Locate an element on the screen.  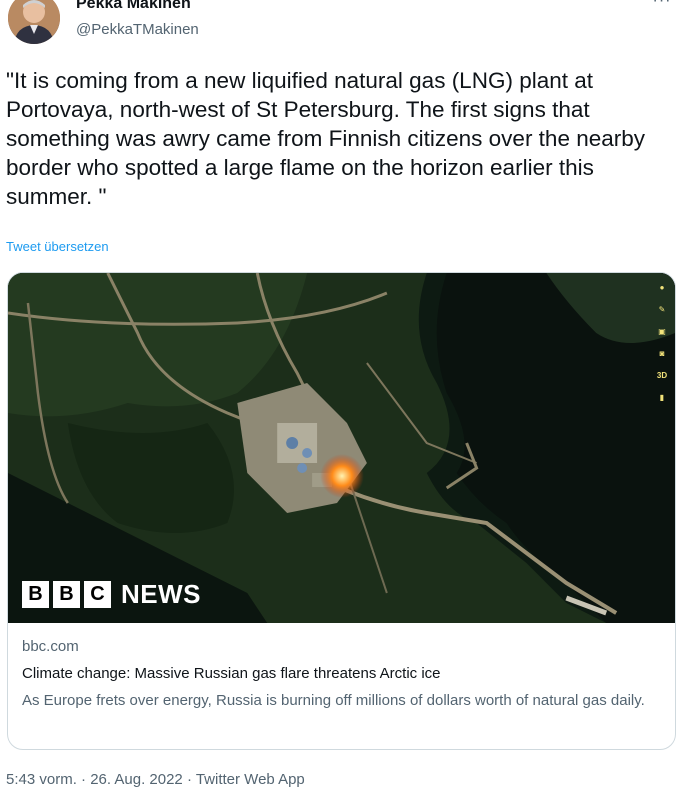
more-horizontal-icon: ··· is located at coordinates (662, 7).